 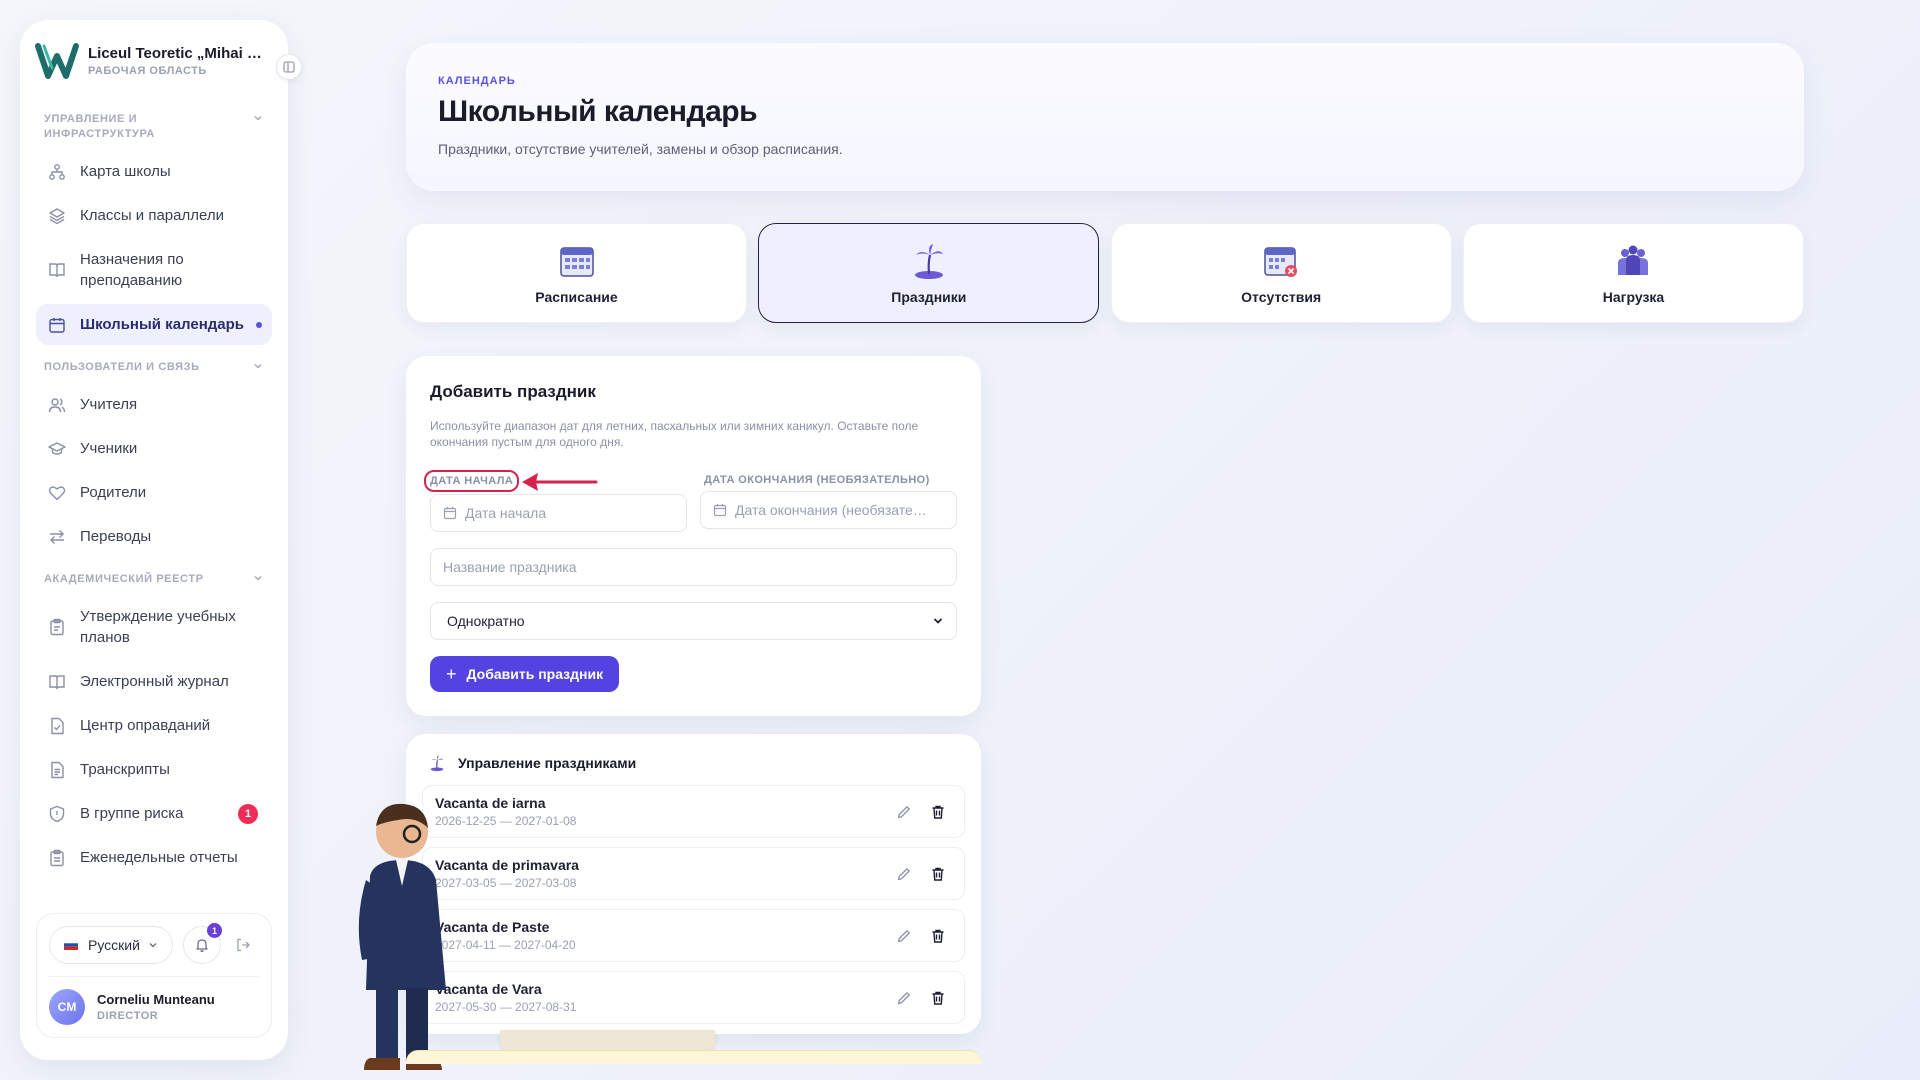 I want to click on avatar: CM, so click(x=67, y=1007).